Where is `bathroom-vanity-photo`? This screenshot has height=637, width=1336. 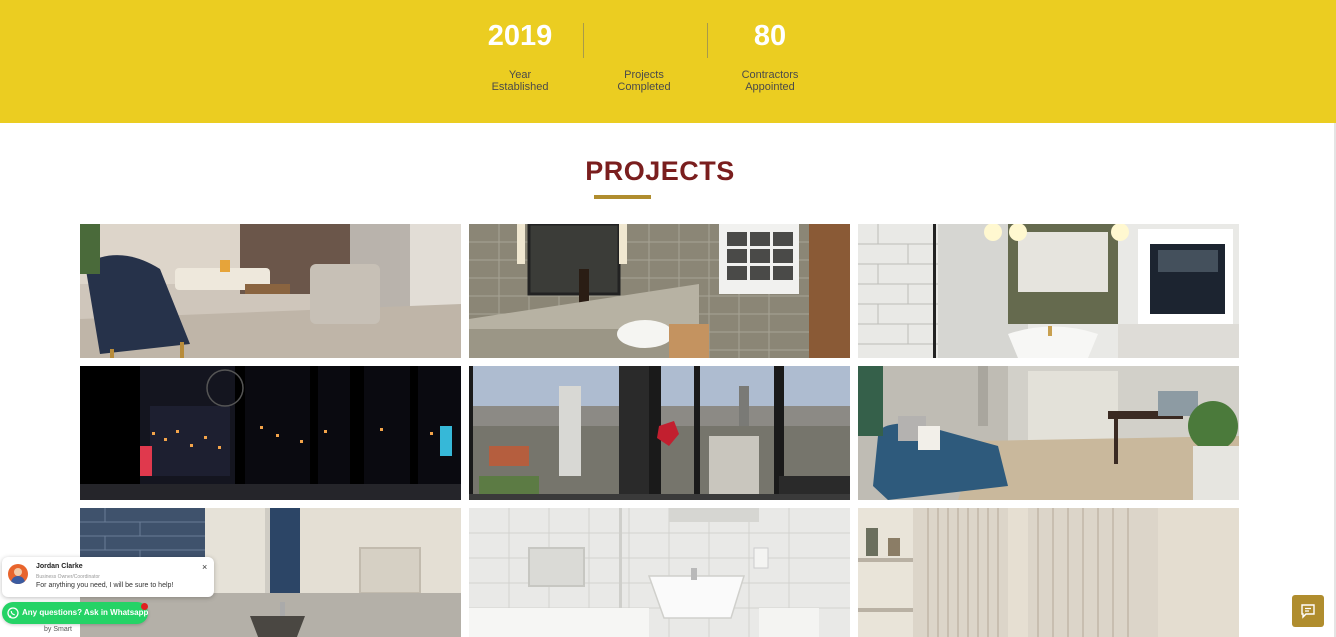
bathroom-vanity-photo is located at coordinates (659, 291).